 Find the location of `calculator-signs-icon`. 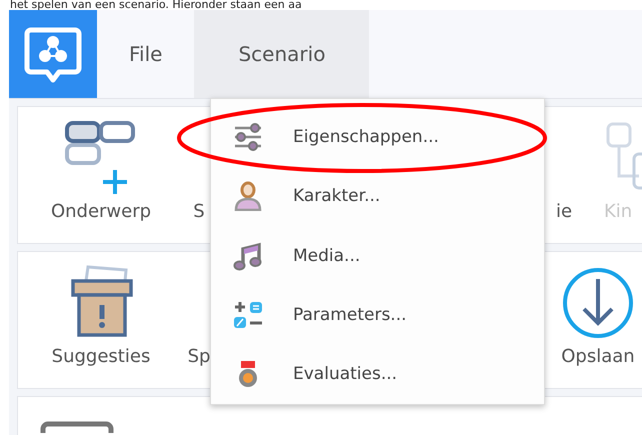

calculator-signs-icon is located at coordinates (248, 315).